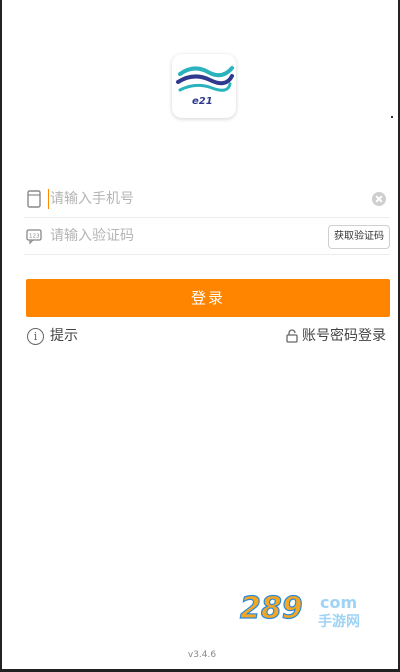 The height and width of the screenshot is (672, 400). What do you see at coordinates (208, 298) in the screenshot?
I see `login-button: 登录` at bounding box center [208, 298].